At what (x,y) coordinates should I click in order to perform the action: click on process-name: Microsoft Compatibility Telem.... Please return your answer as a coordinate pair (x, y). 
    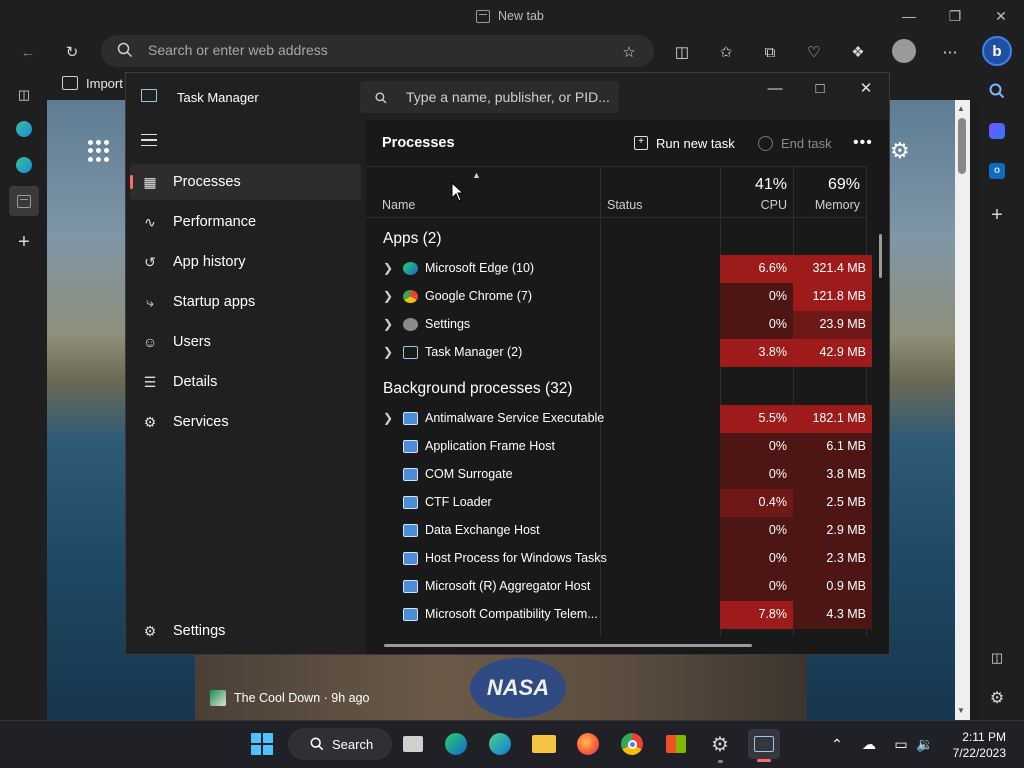
    Looking at the image, I should click on (511, 614).